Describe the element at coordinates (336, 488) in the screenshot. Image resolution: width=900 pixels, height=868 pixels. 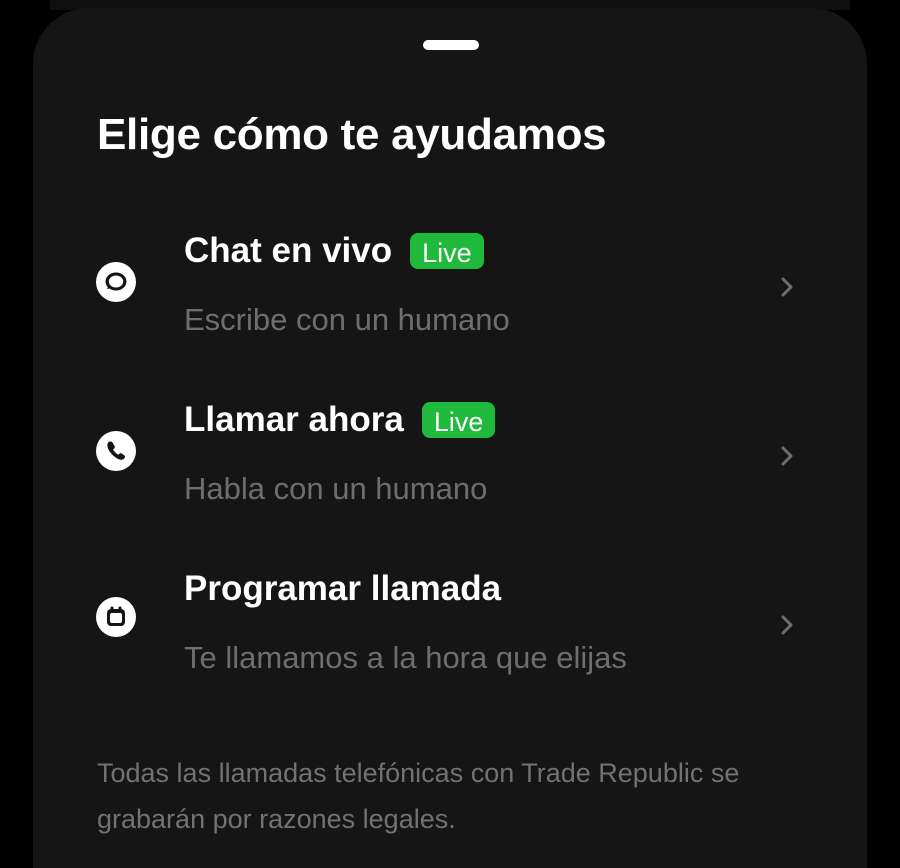
I see `option-call-now-subtitle: Habla con un humano` at that location.